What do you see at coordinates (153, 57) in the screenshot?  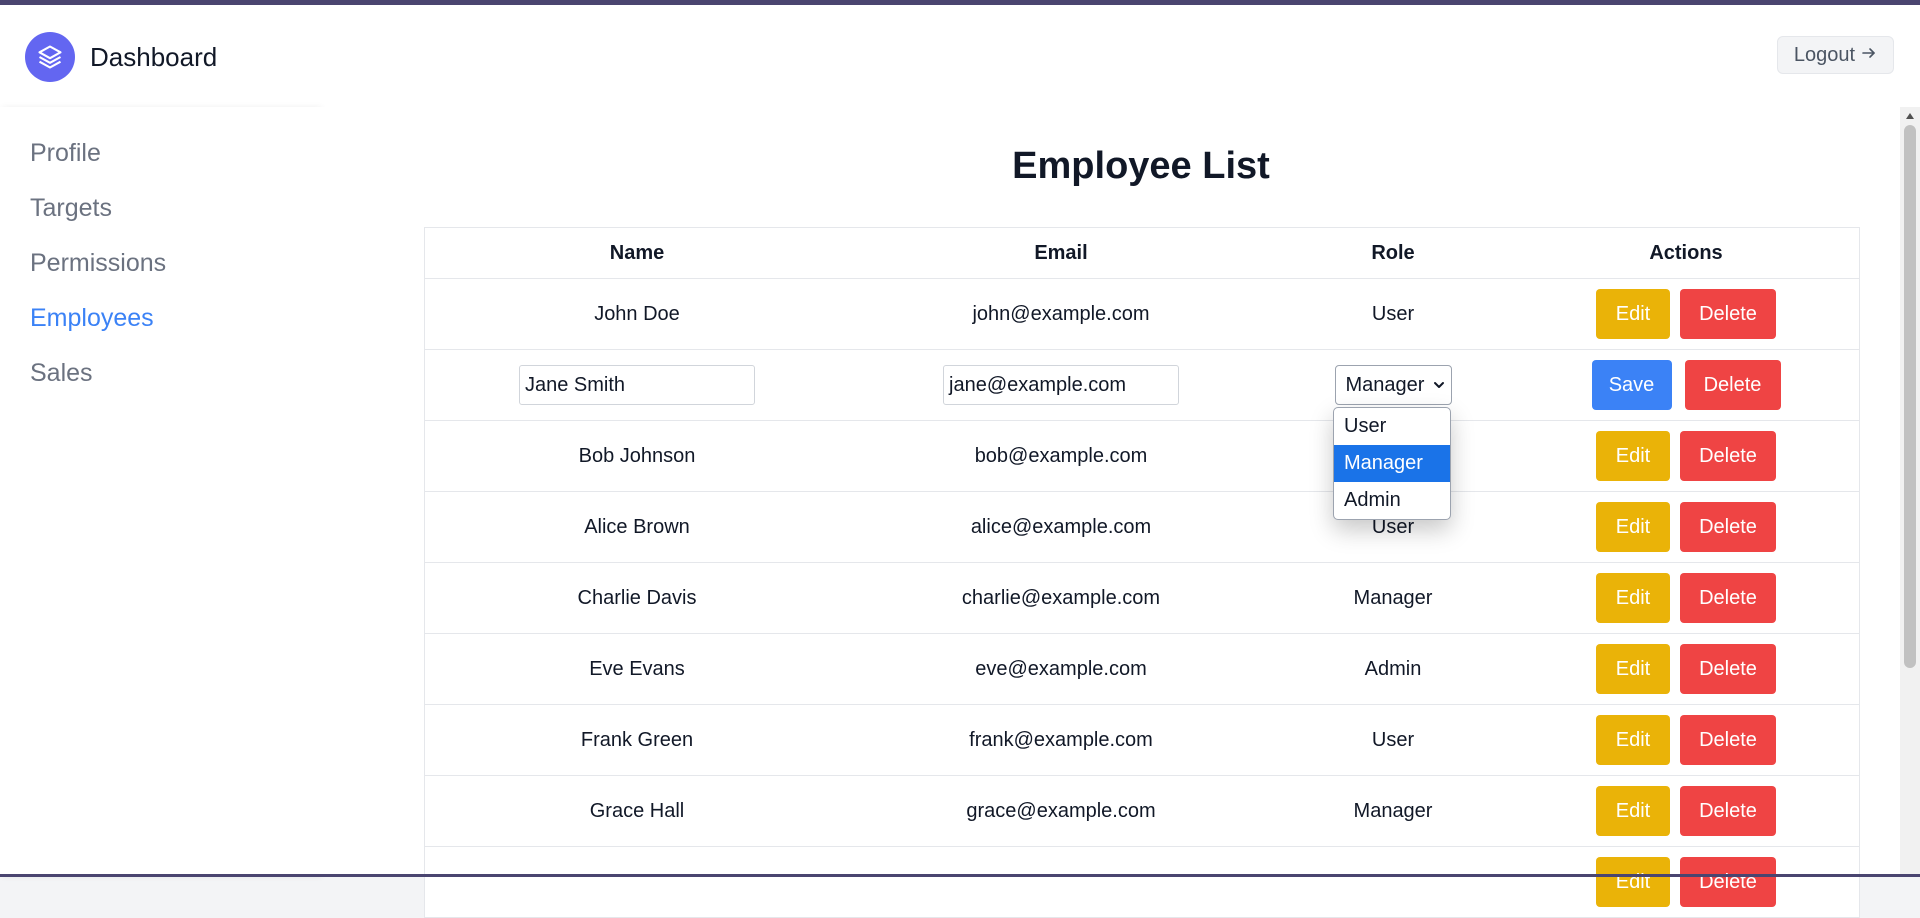 I see `app-brand: Dashboard` at bounding box center [153, 57].